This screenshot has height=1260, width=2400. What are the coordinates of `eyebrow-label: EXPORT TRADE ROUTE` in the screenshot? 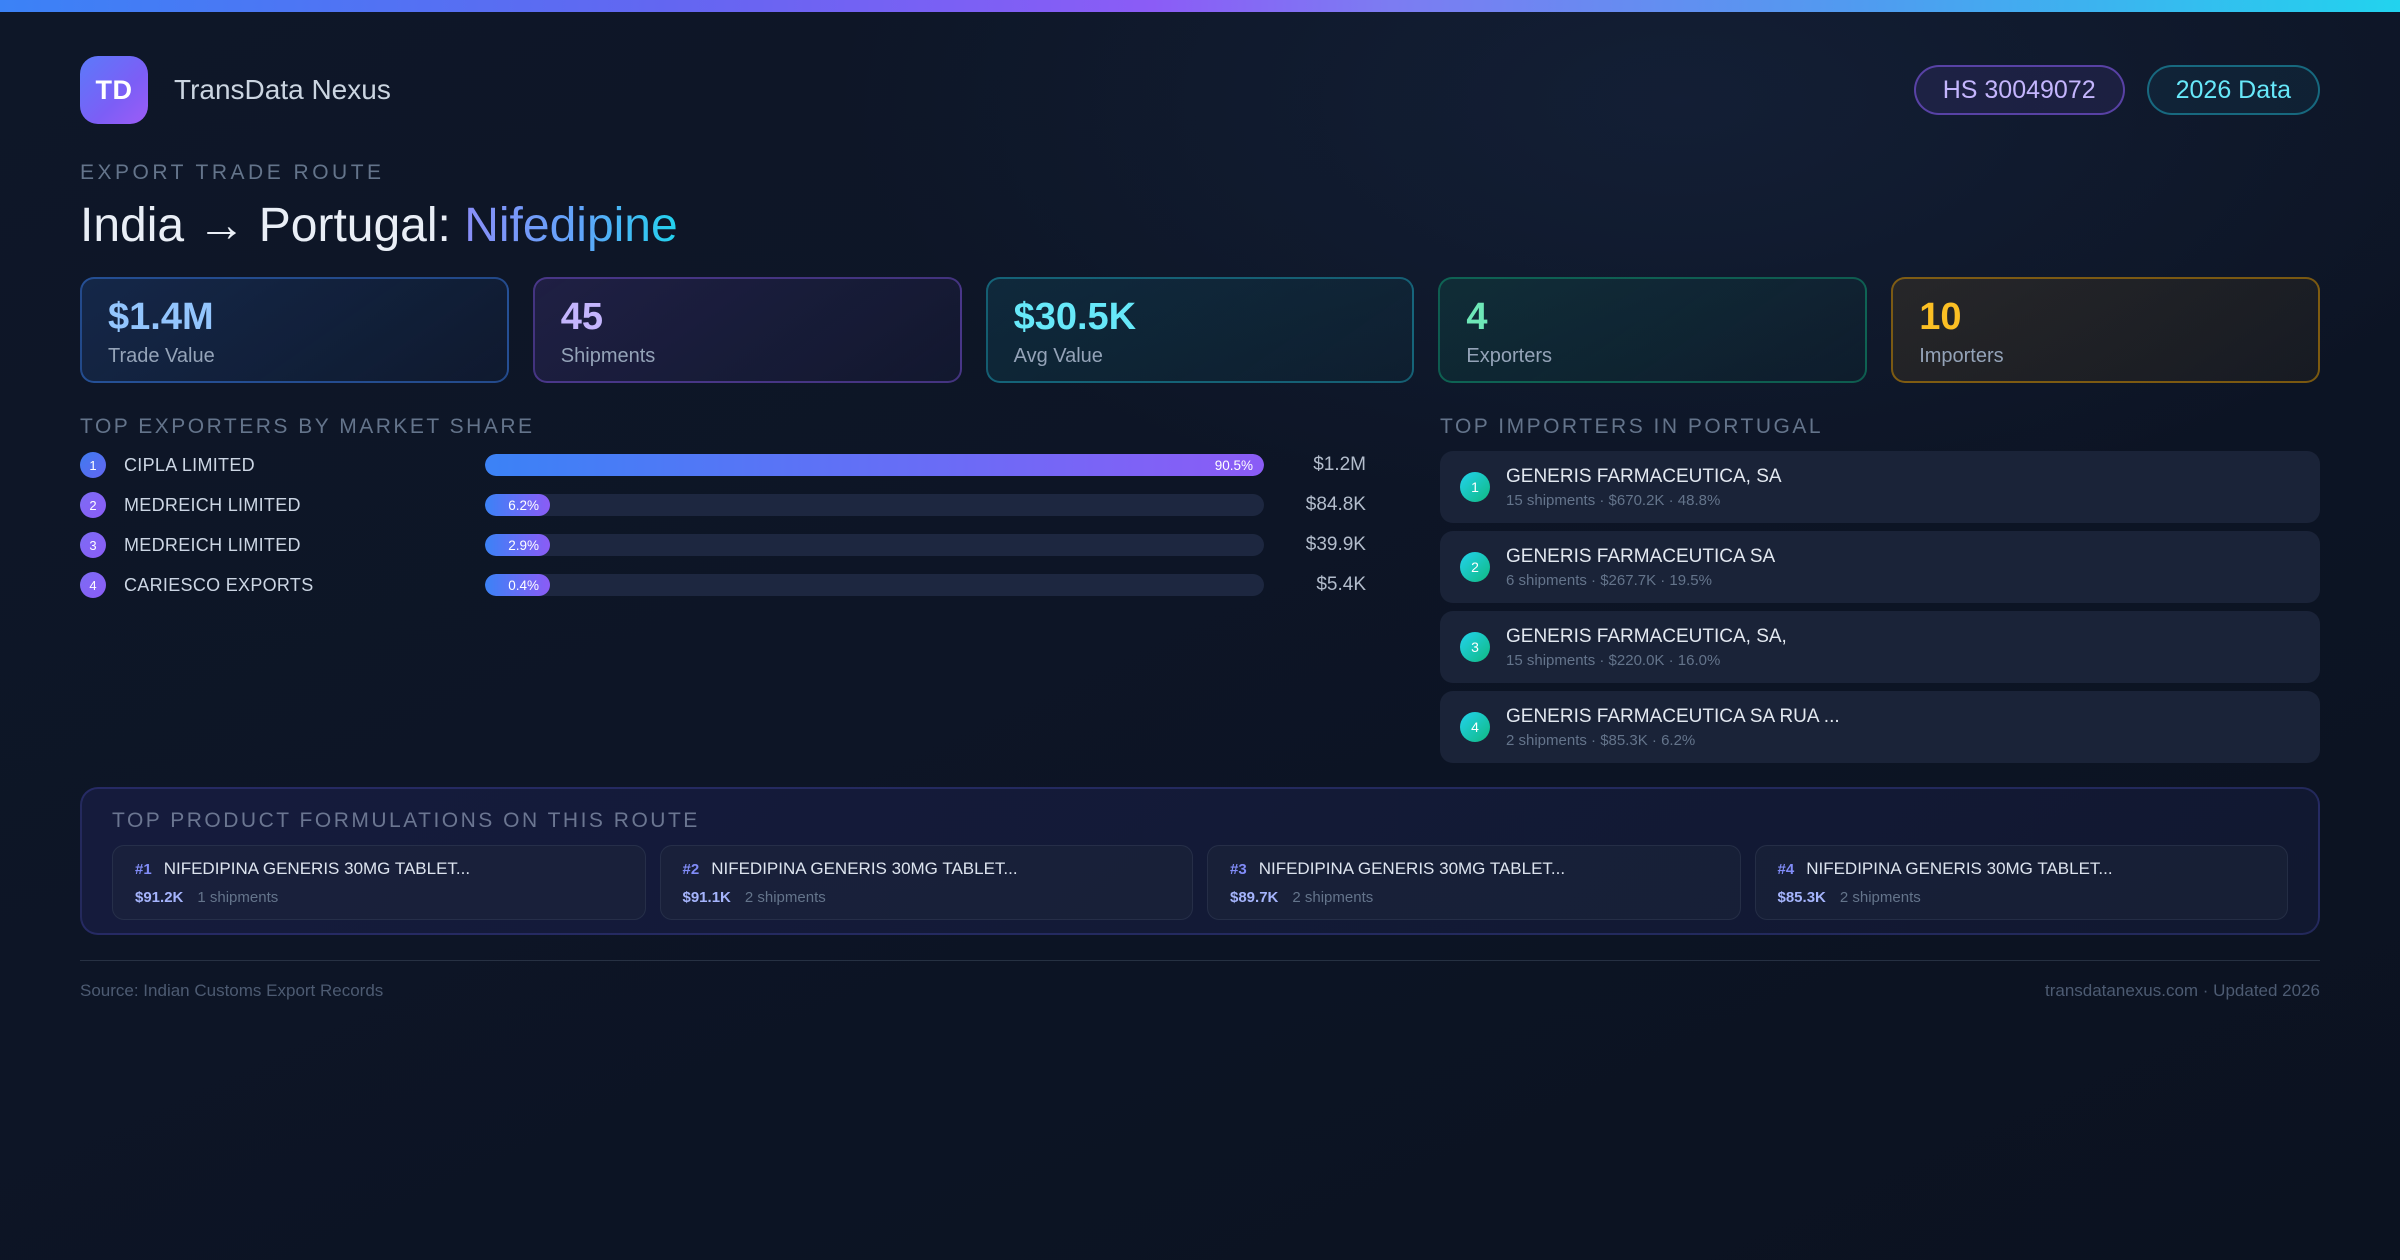 It's located at (232, 172).